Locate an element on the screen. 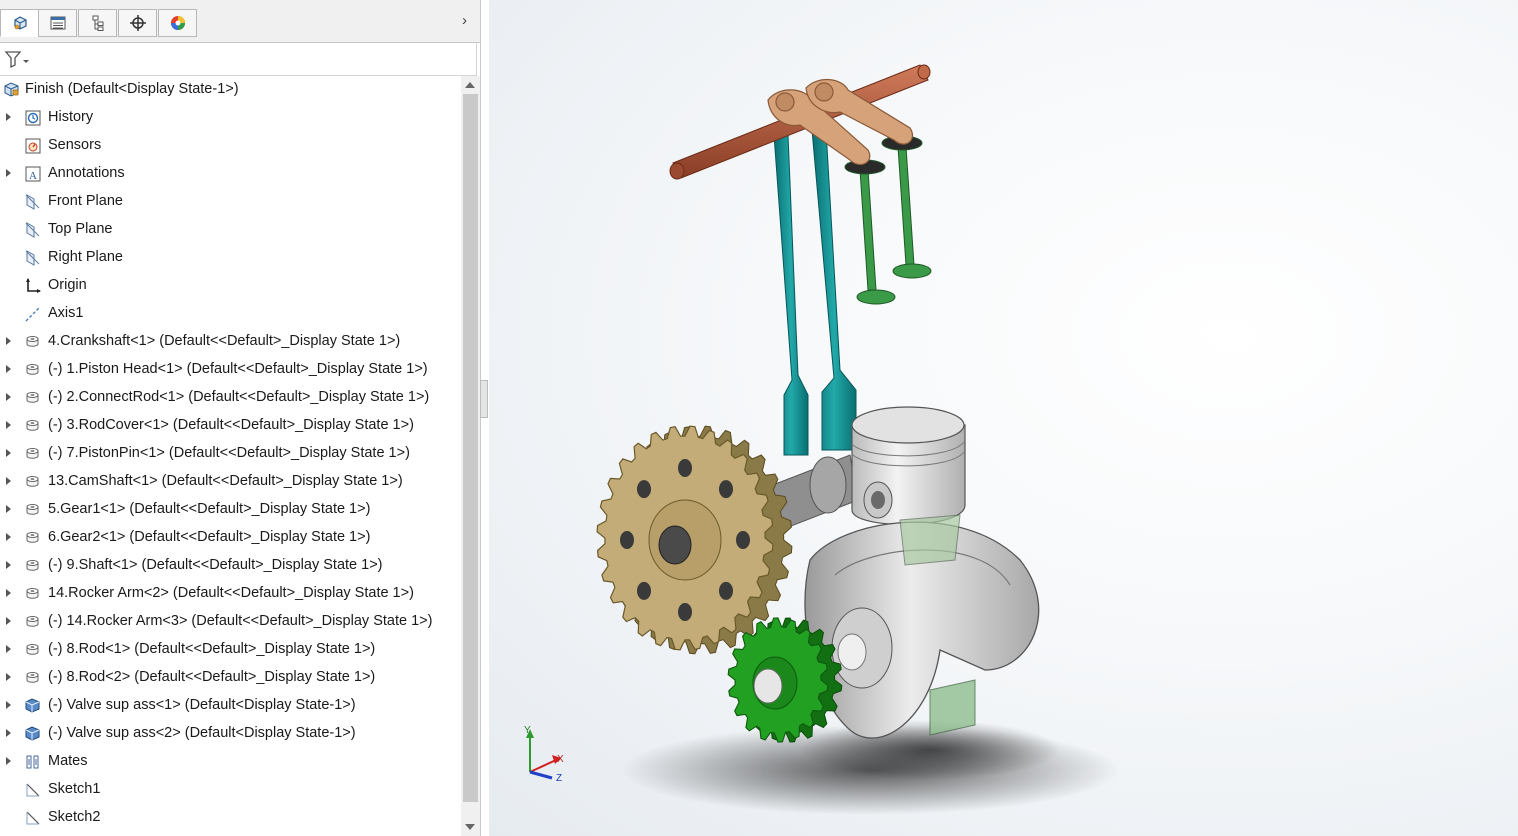  crosshair-icon is located at coordinates (137, 23).